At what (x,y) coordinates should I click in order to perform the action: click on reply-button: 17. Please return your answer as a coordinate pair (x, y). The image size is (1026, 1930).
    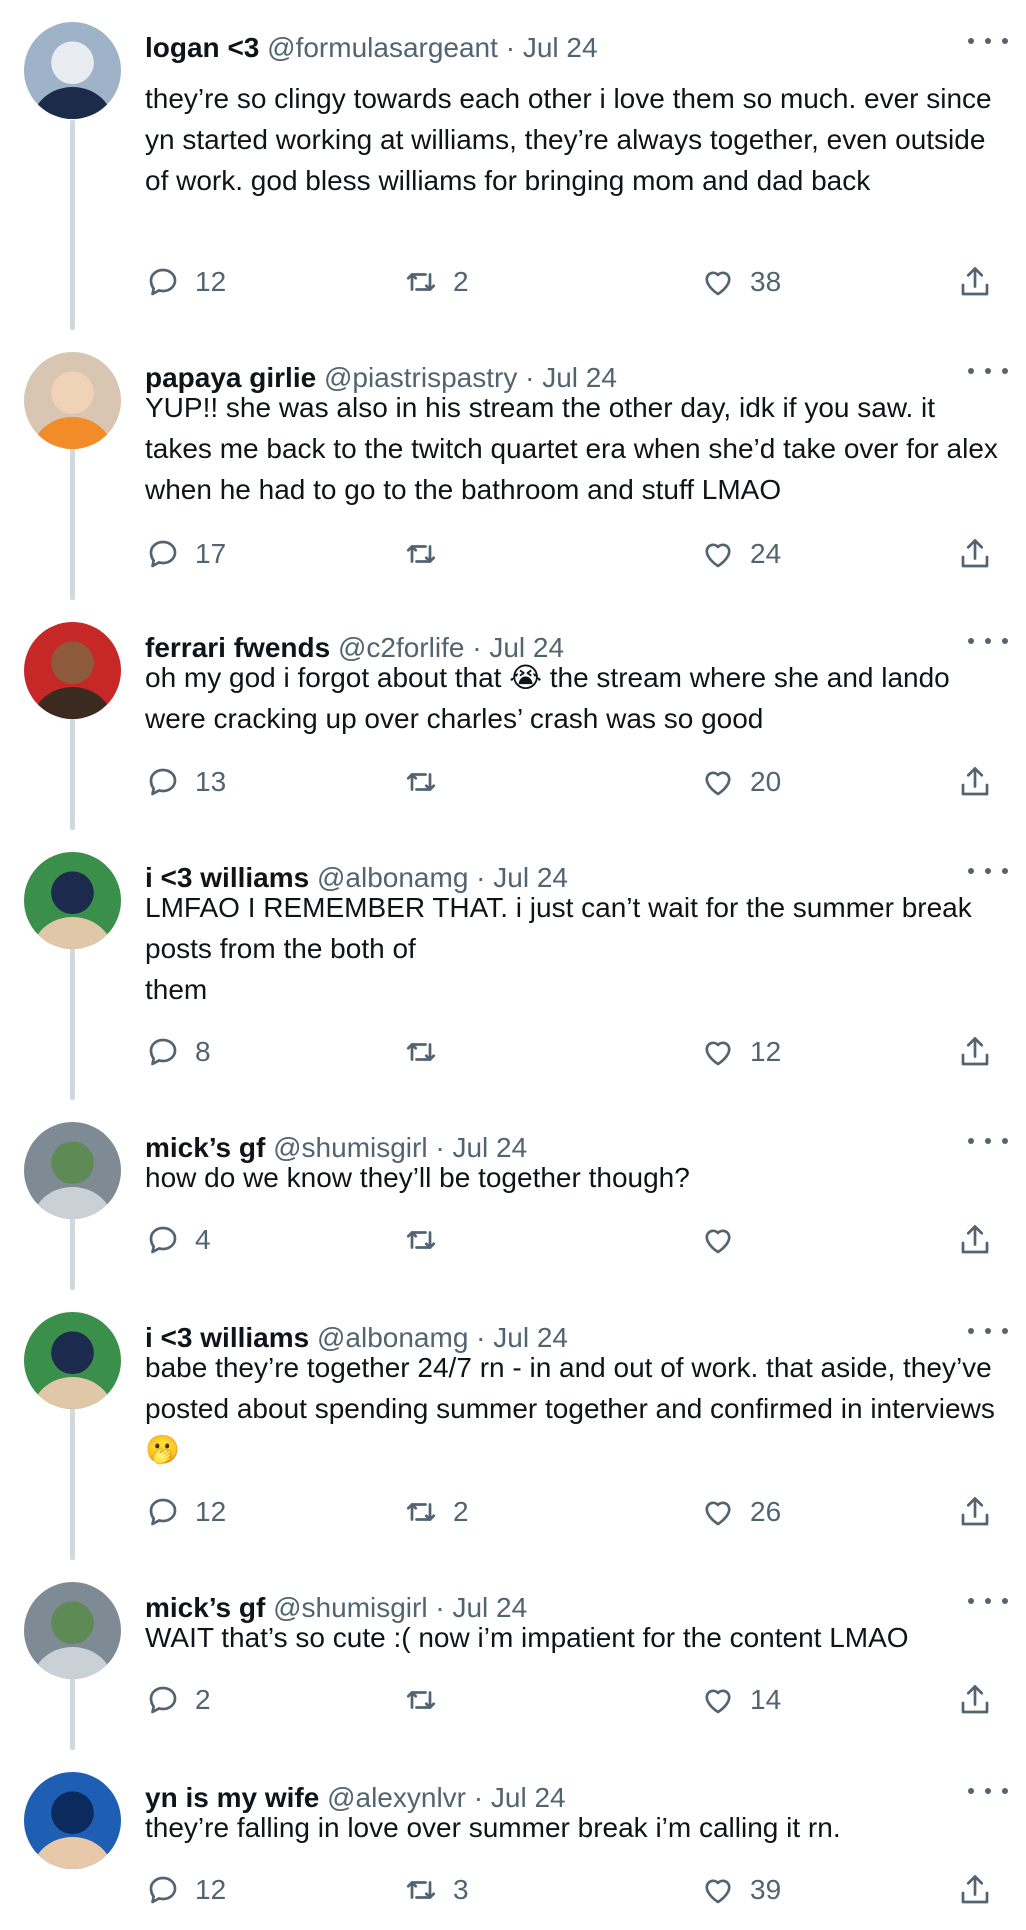
    Looking at the image, I should click on (185, 554).